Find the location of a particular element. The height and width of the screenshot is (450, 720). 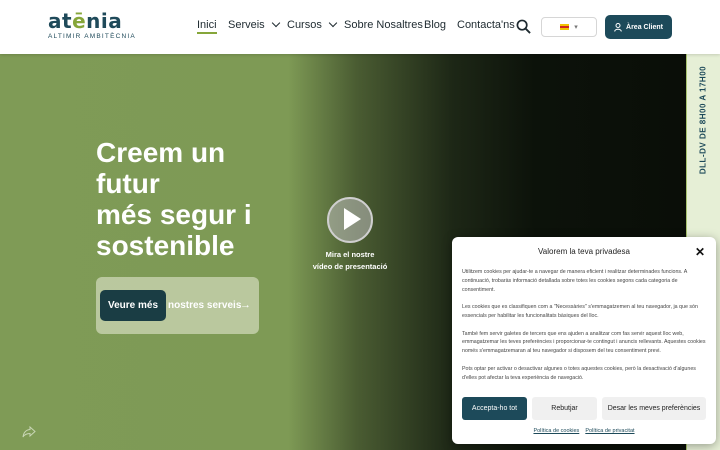

see-more-button: Veure més is located at coordinates (133, 305).